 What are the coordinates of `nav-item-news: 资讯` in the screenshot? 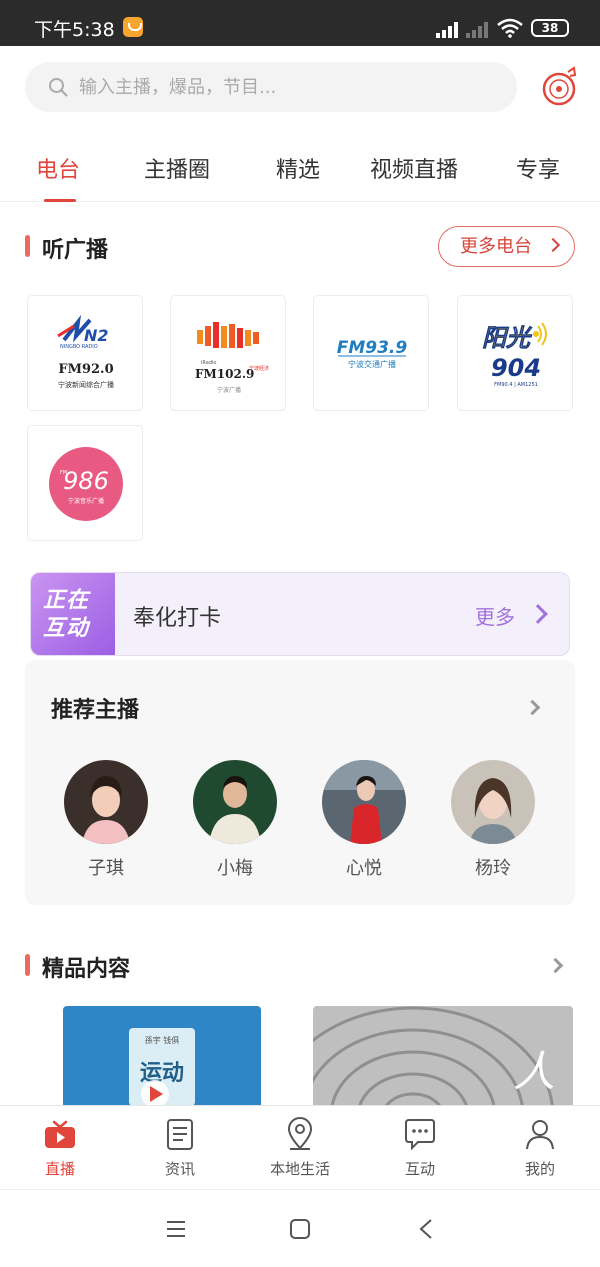 It's located at (180, 1147).